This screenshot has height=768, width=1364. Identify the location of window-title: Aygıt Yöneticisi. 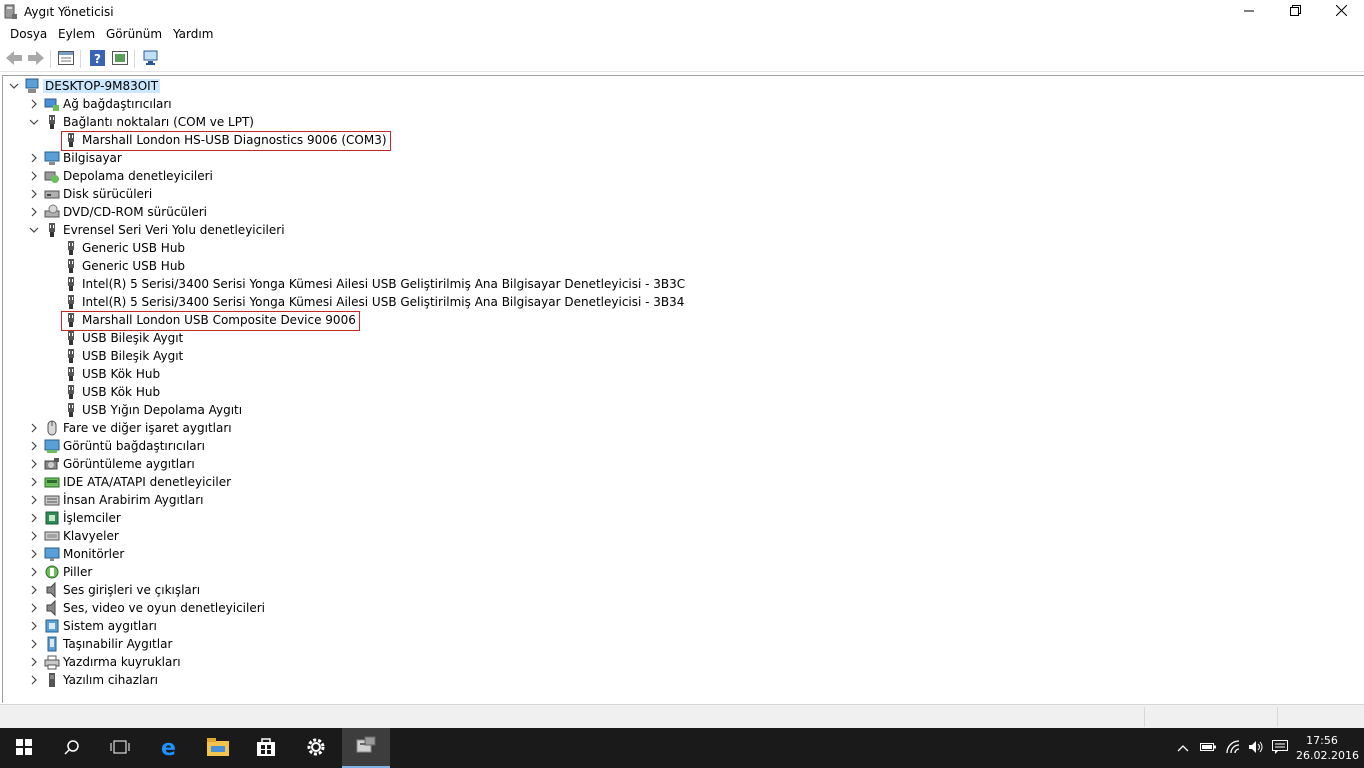
(69, 12).